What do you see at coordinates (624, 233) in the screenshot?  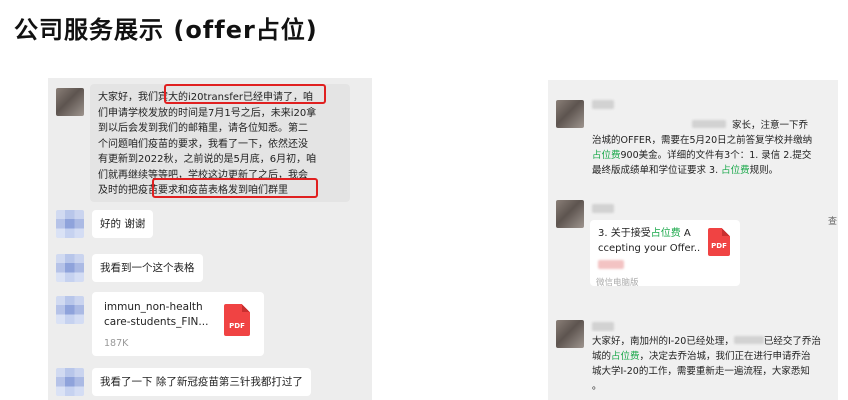 I see `file-title-text: 3. 关于接受` at bounding box center [624, 233].